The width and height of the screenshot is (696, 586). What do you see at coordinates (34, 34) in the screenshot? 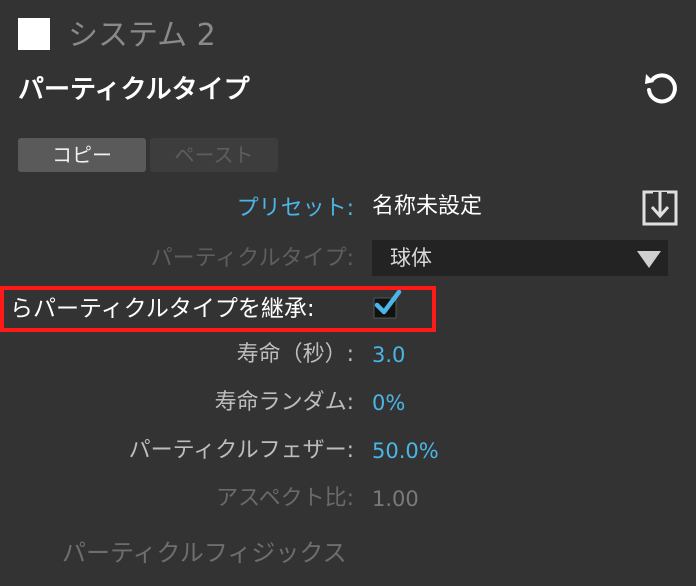
I see `system-color-swatch` at bounding box center [34, 34].